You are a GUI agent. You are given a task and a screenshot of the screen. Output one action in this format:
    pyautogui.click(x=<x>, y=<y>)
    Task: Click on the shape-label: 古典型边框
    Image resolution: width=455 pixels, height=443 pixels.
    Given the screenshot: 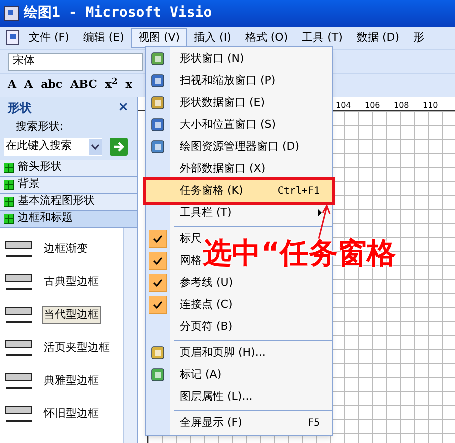 What is the action you would take?
    pyautogui.click(x=71, y=282)
    